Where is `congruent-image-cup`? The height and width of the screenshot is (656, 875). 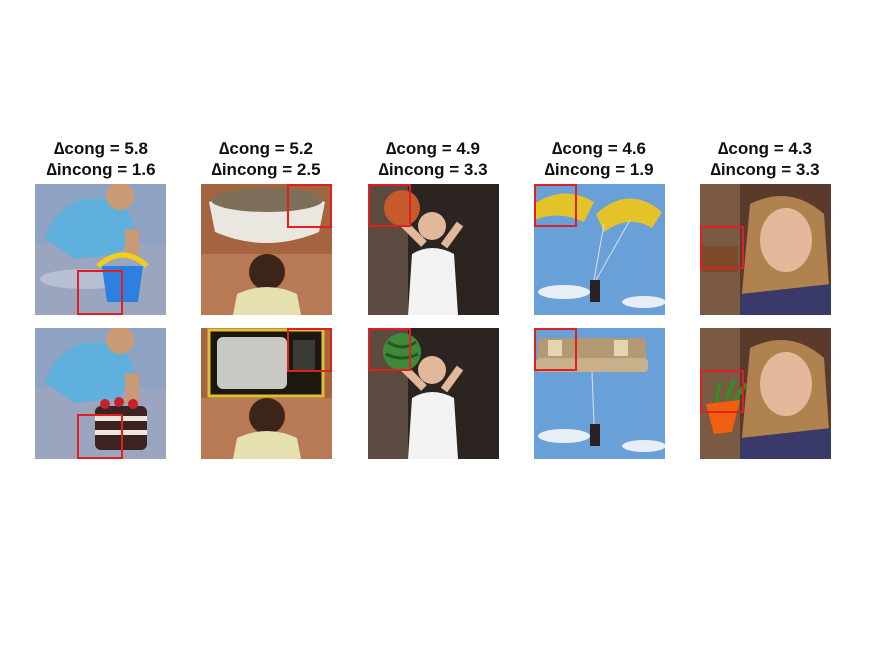
congruent-image-cup is located at coordinates (765, 249).